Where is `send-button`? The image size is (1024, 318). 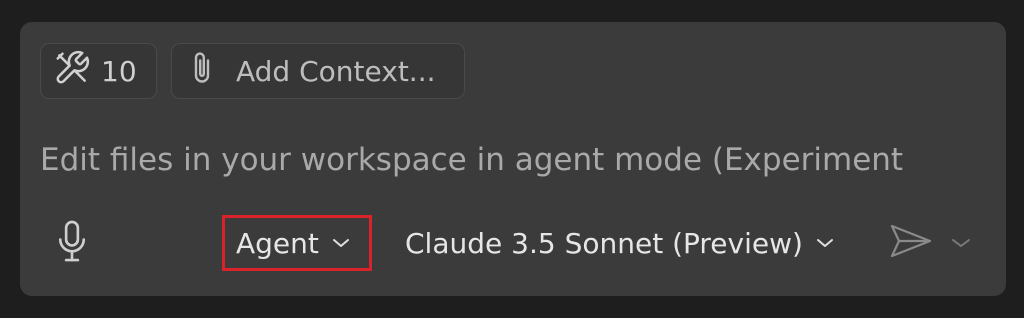 send-button is located at coordinates (911, 243).